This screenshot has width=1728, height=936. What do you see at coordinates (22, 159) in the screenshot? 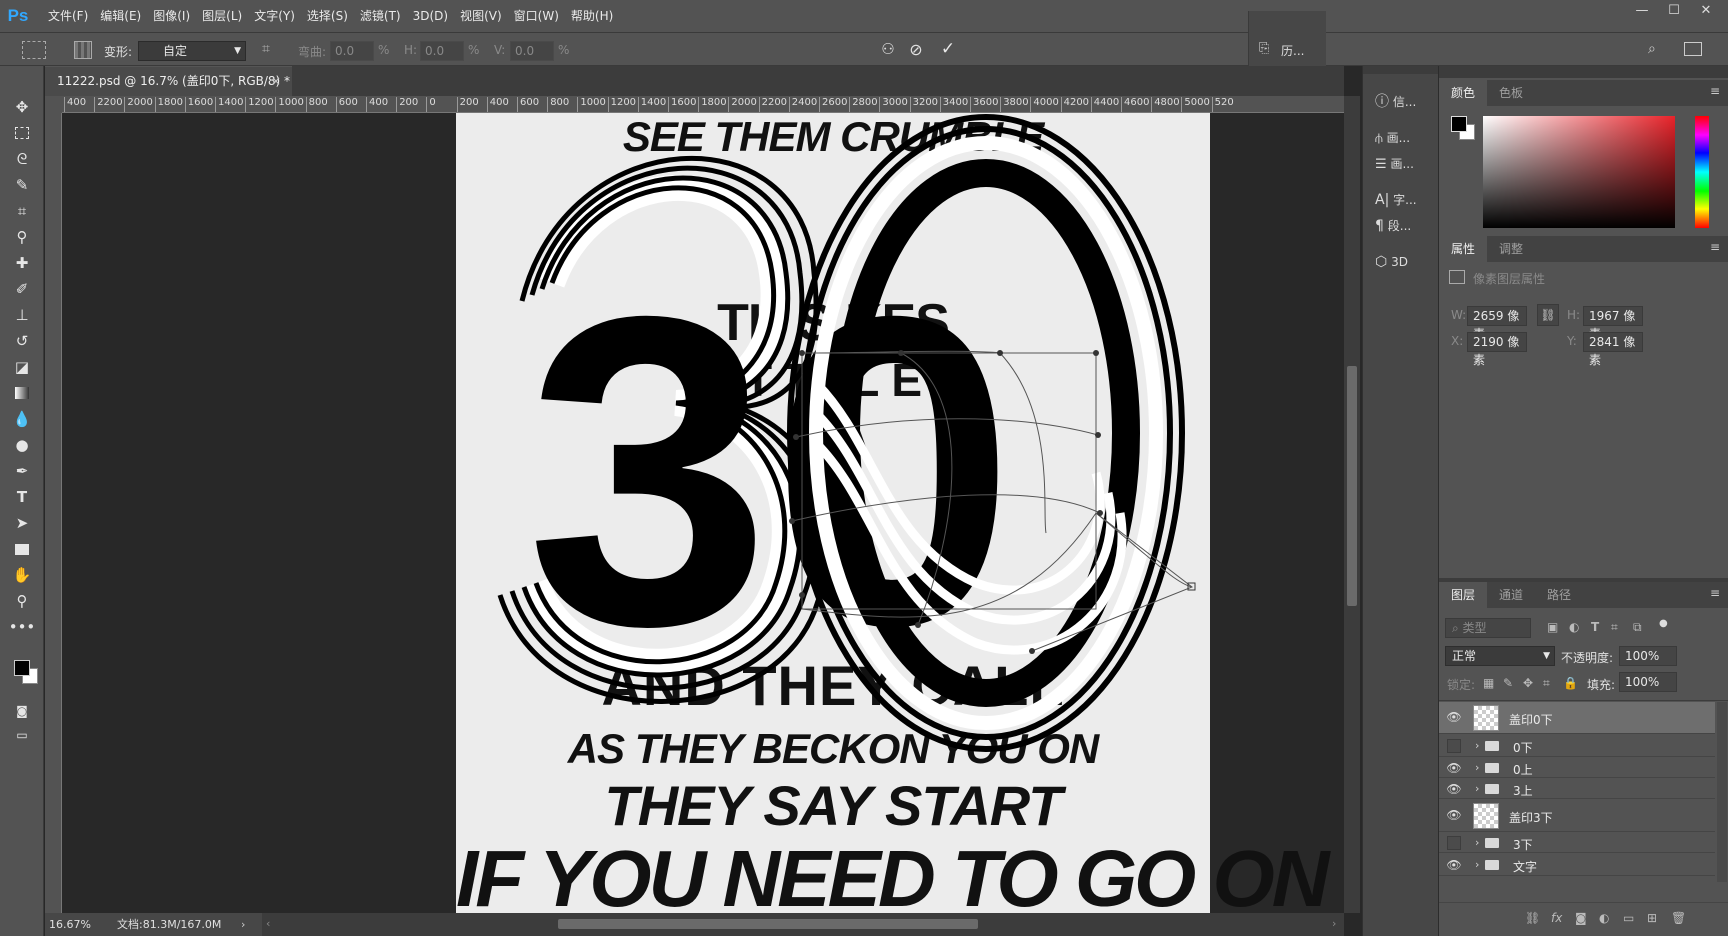
I see `lasso-tool-icon: ᘓ` at bounding box center [22, 159].